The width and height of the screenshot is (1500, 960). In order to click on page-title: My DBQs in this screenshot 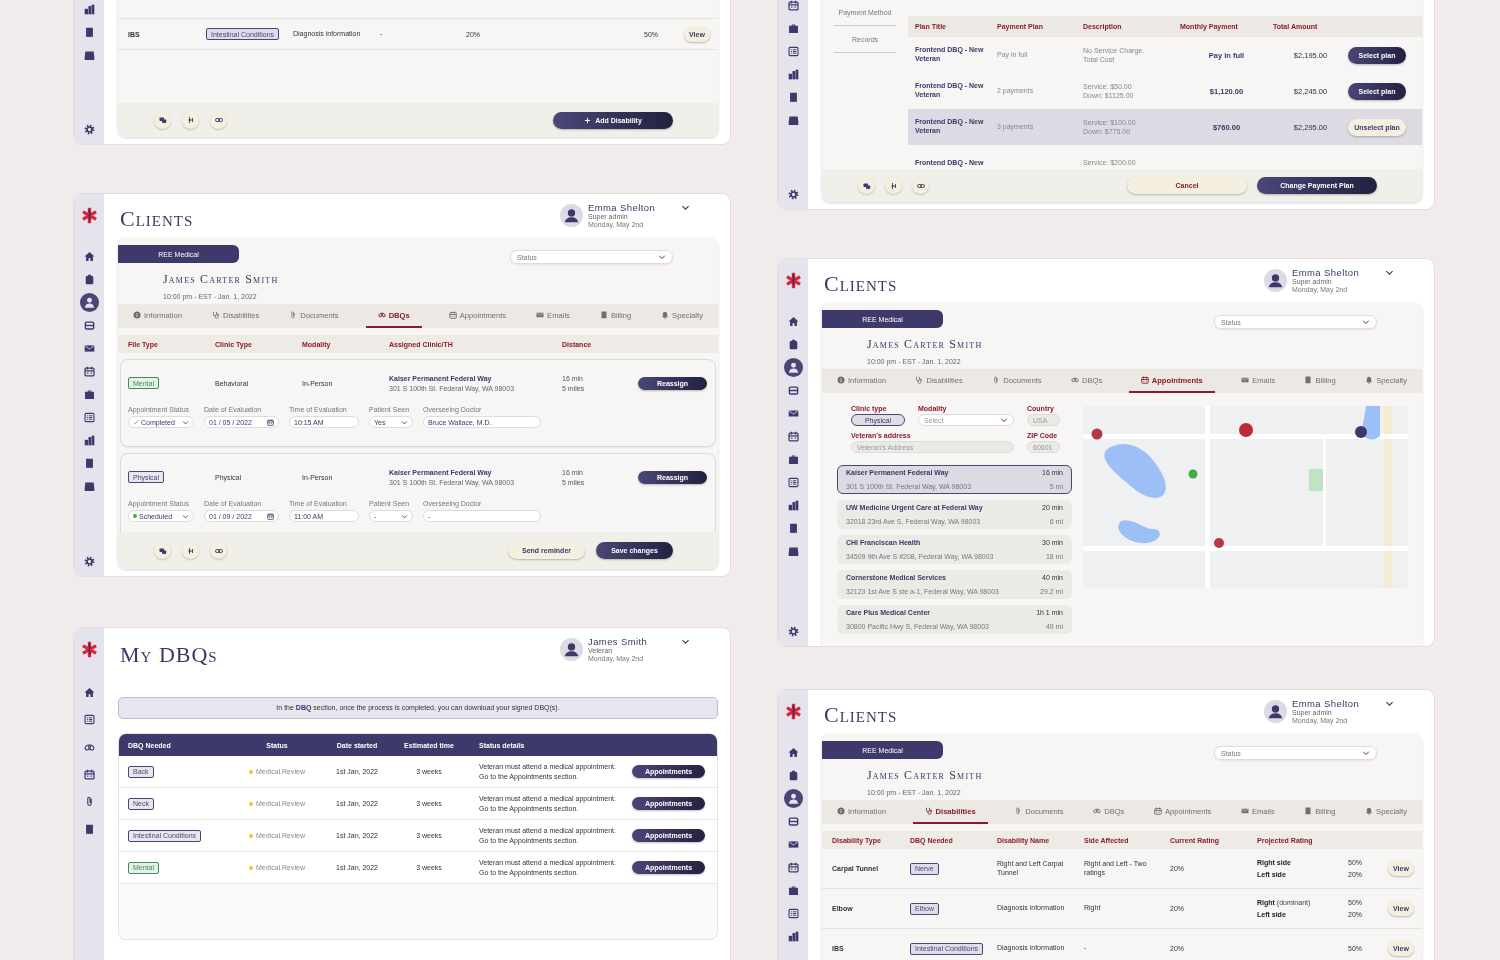, I will do `click(169, 655)`.